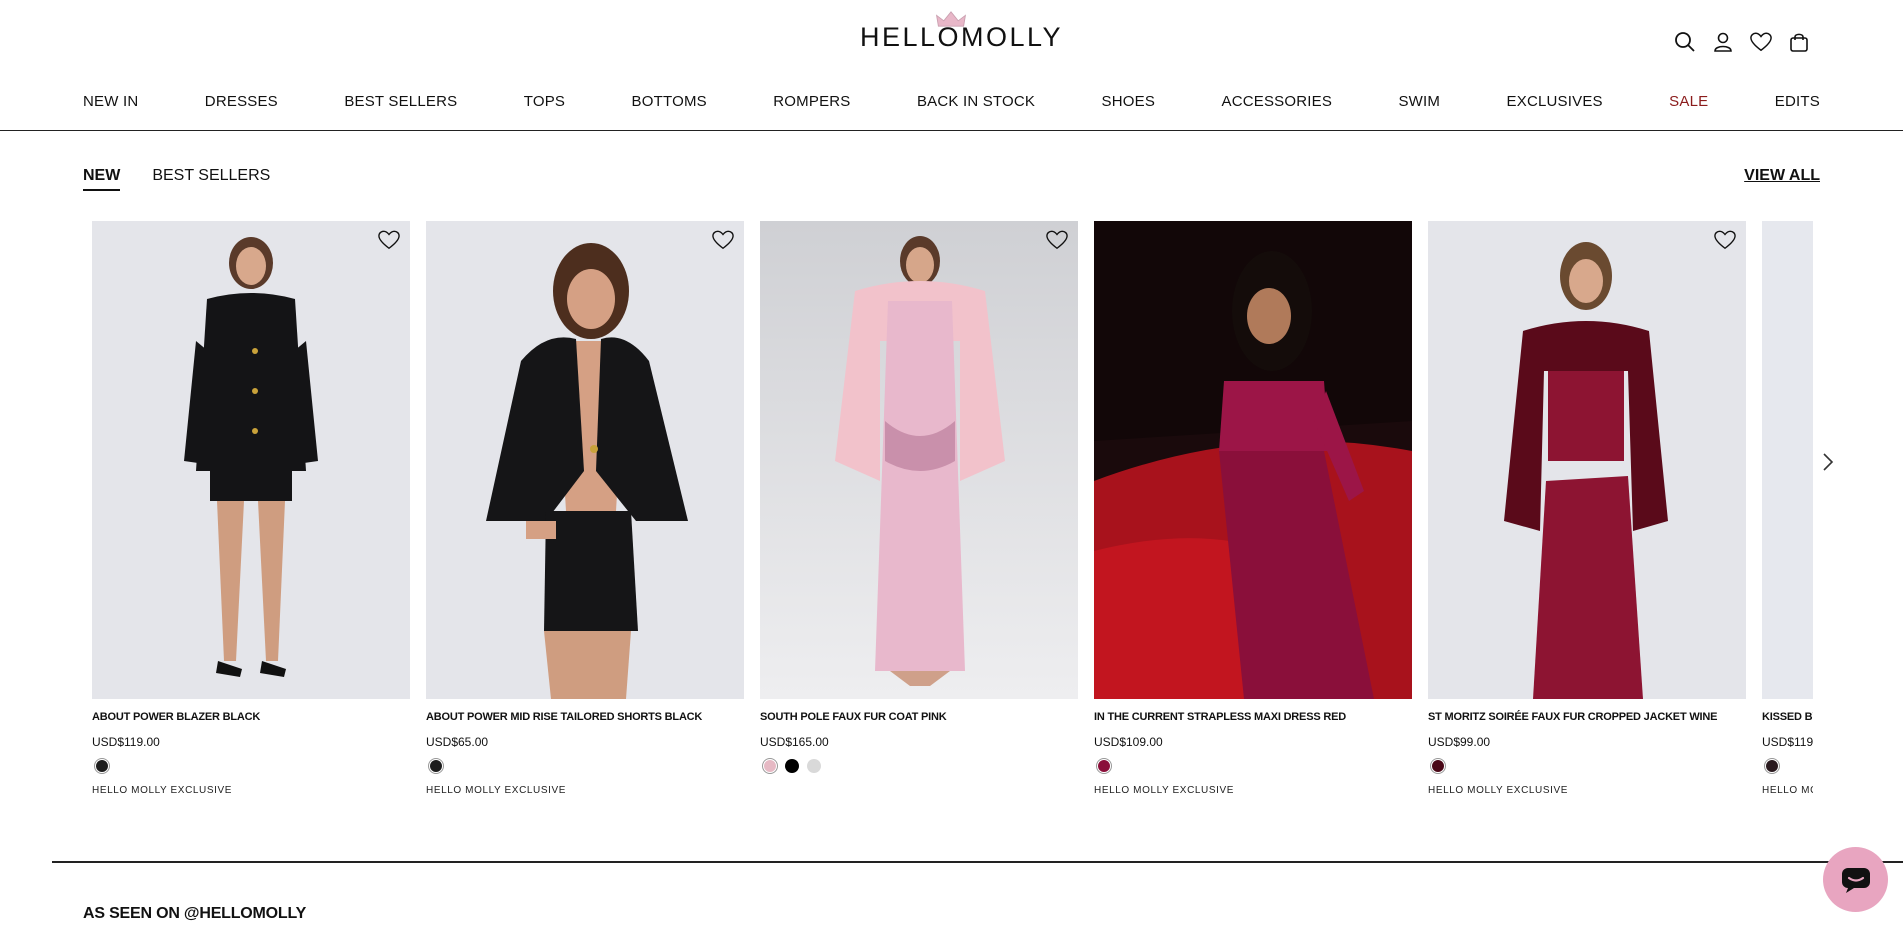 The image size is (1903, 927). What do you see at coordinates (962, 37) in the screenshot?
I see `logo-text: HELLOMOLLY` at bounding box center [962, 37].